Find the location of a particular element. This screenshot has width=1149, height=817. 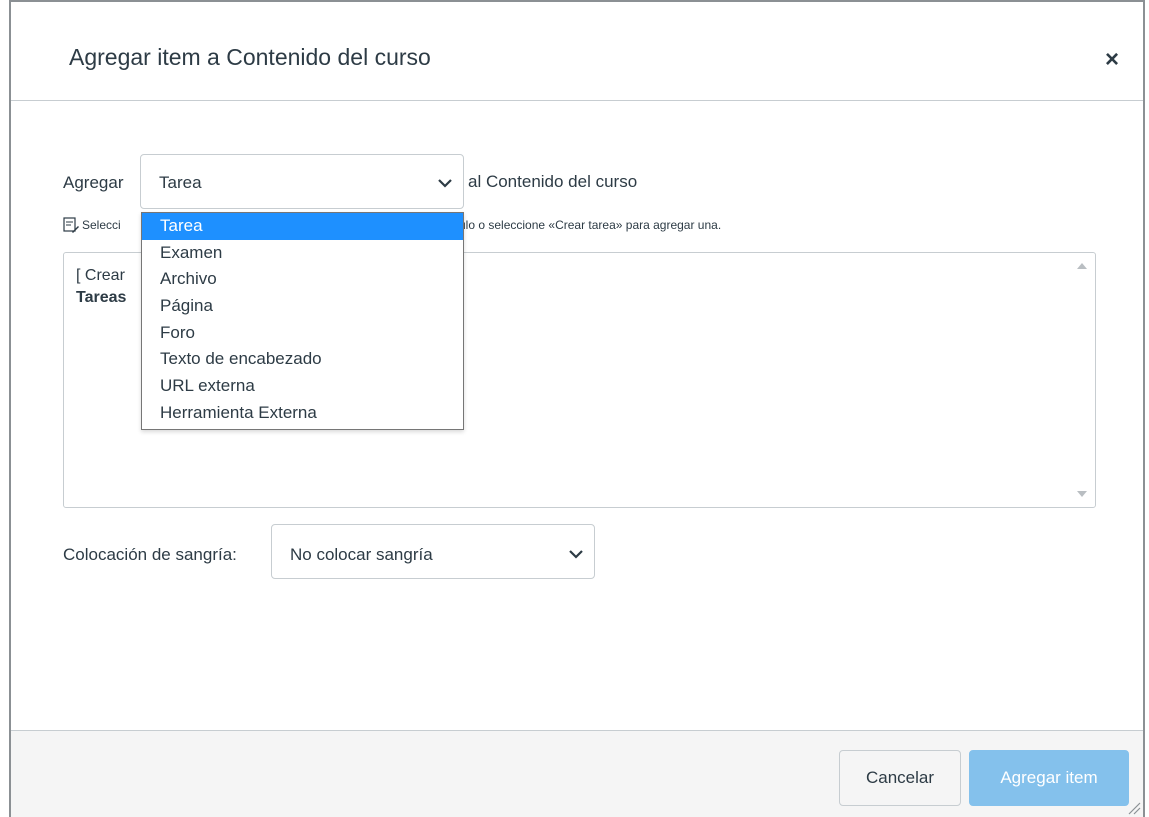

indent-select: No colocar sangría is located at coordinates (433, 551).